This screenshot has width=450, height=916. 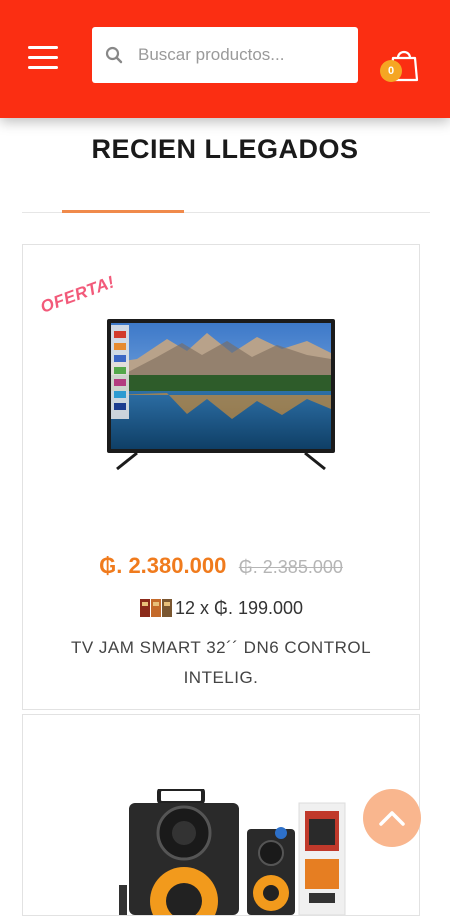 I want to click on cart-count-badge: 0, so click(x=391, y=71).